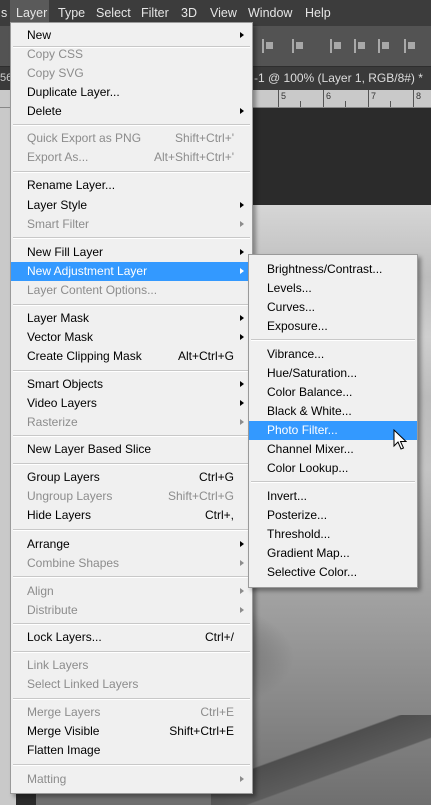 Image resolution: width=431 pixels, height=805 pixels. Describe the element at coordinates (336, 46) in the screenshot. I see `align-right-edges-icon` at that location.